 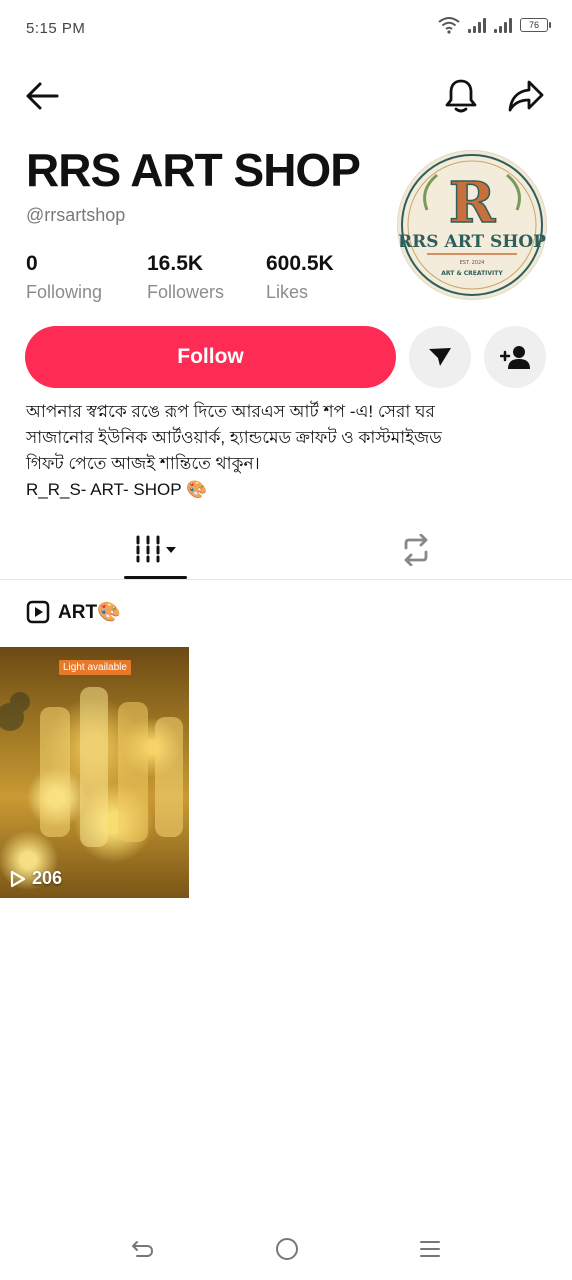 I want to click on send-message-icon, so click(x=440, y=357).